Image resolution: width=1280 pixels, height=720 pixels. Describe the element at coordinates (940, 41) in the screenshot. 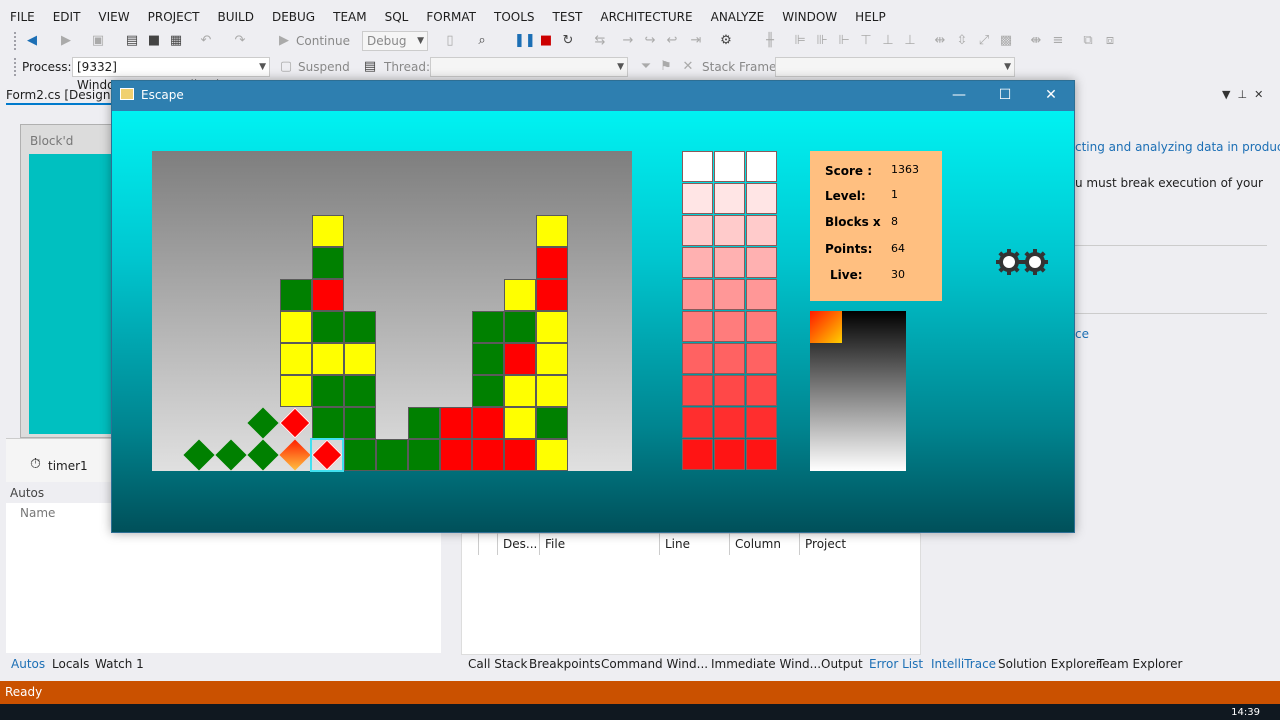

I see `same-width-icon: ⇹` at that location.